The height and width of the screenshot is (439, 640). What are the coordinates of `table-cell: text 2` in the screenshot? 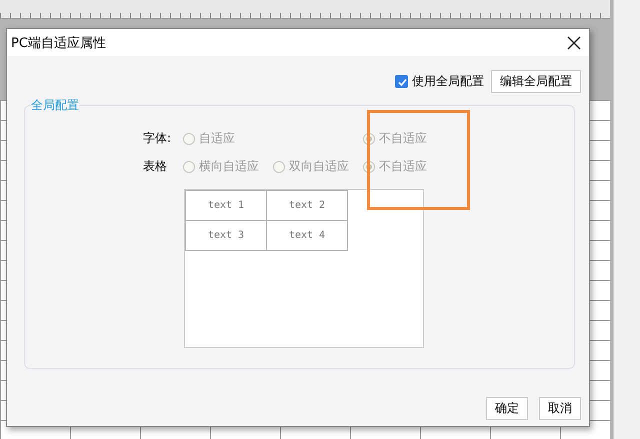 It's located at (307, 205).